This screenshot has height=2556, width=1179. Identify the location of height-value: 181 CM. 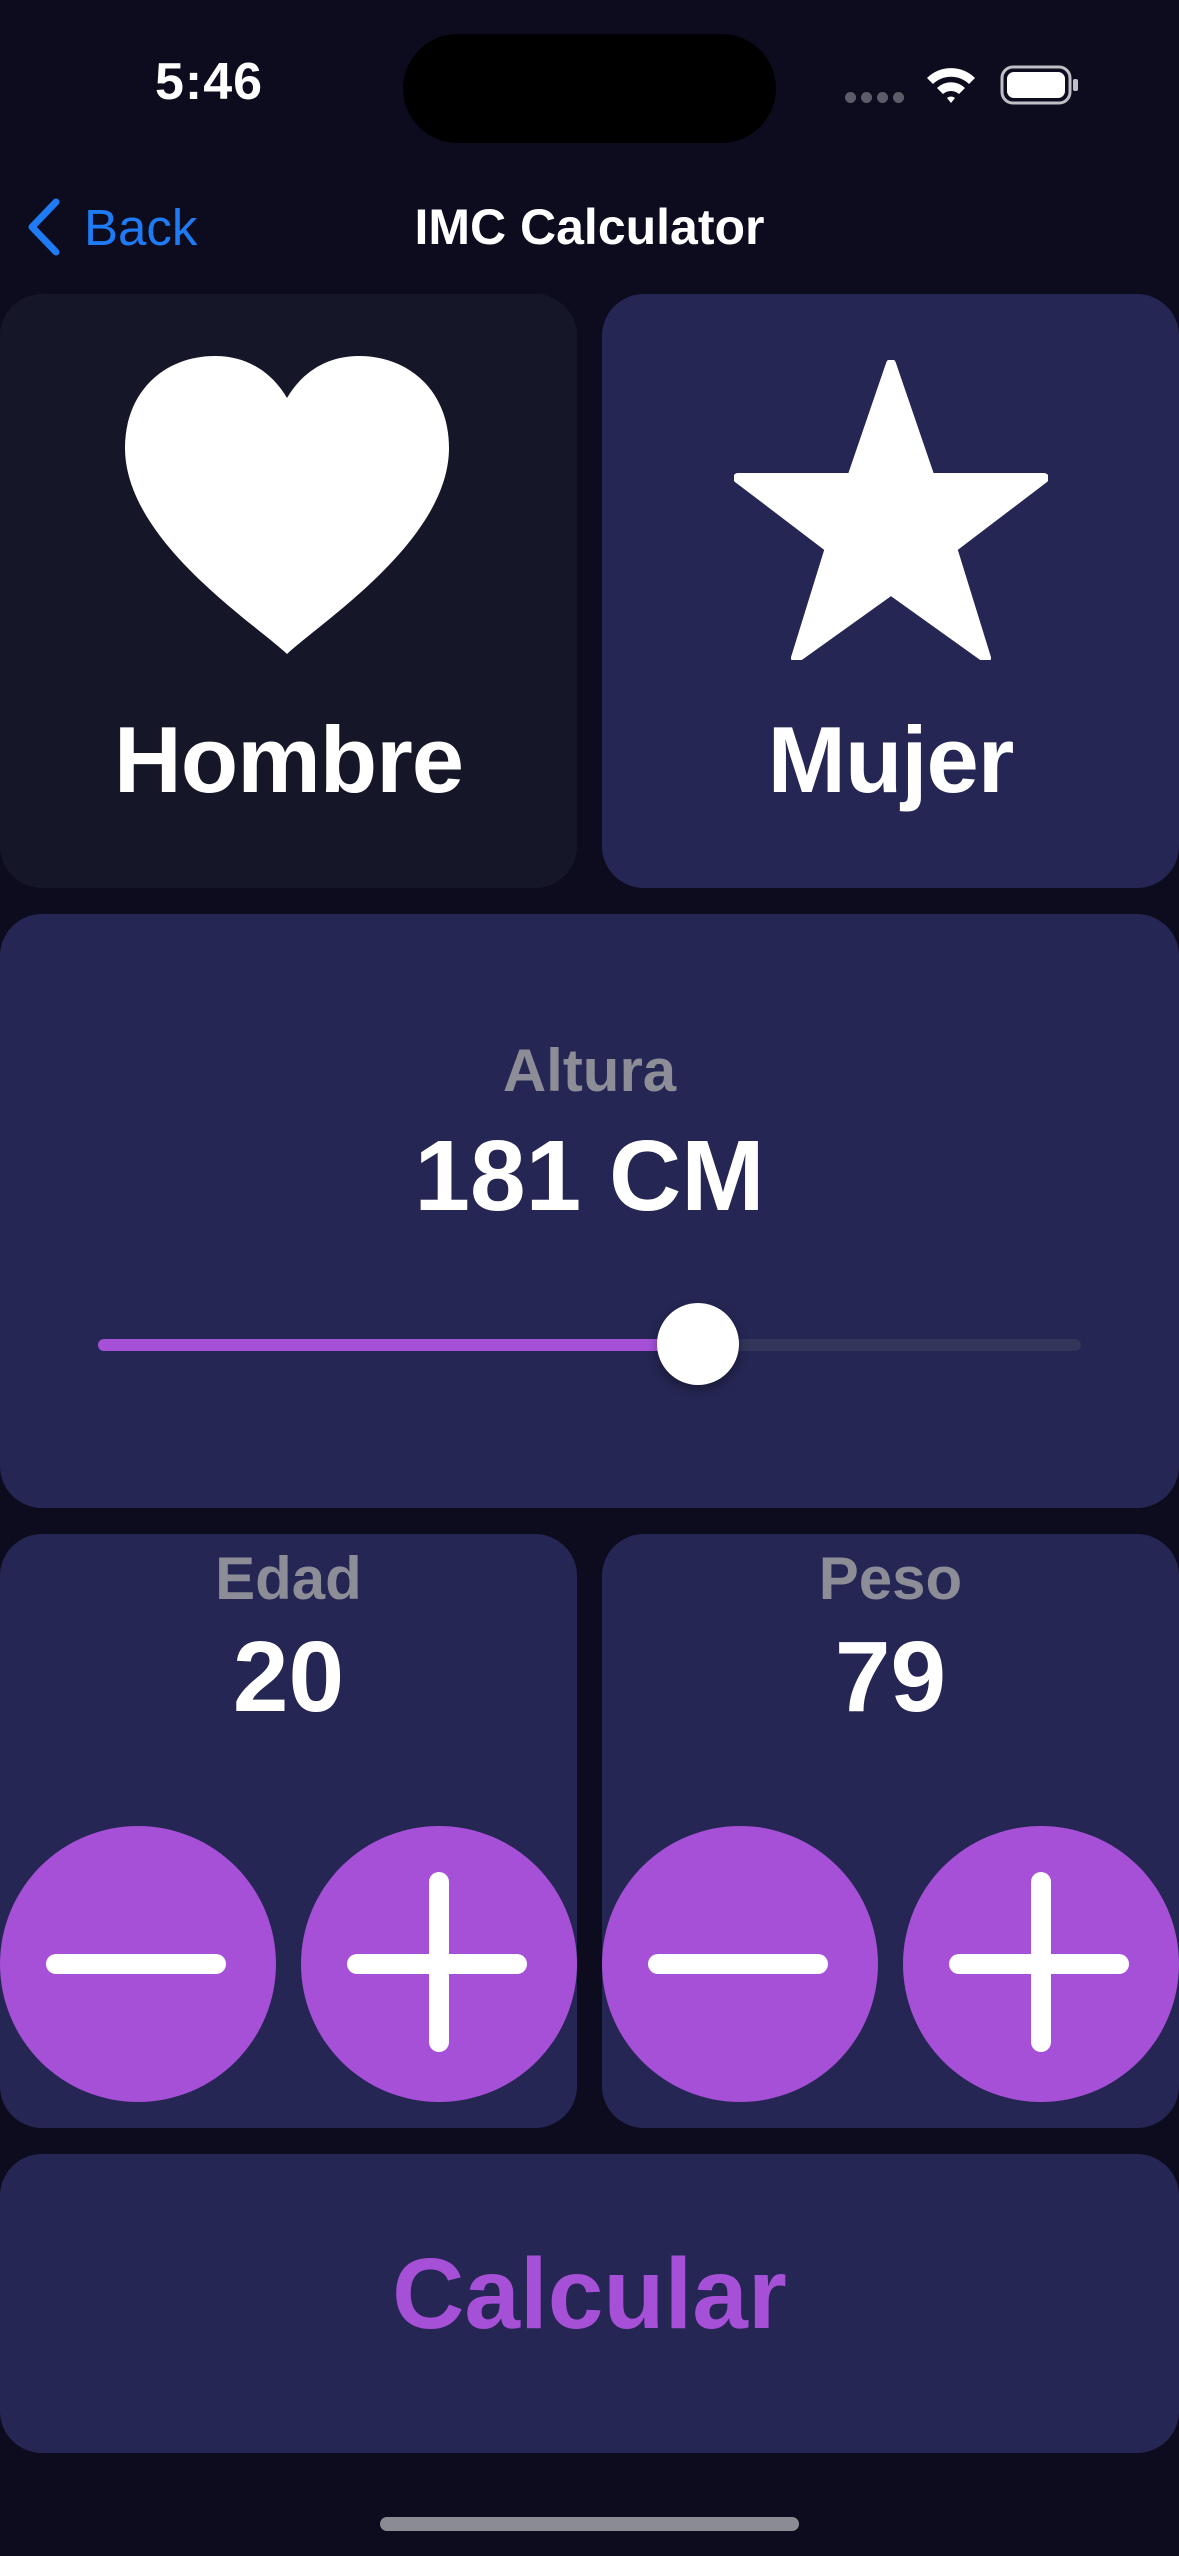
(589, 1176).